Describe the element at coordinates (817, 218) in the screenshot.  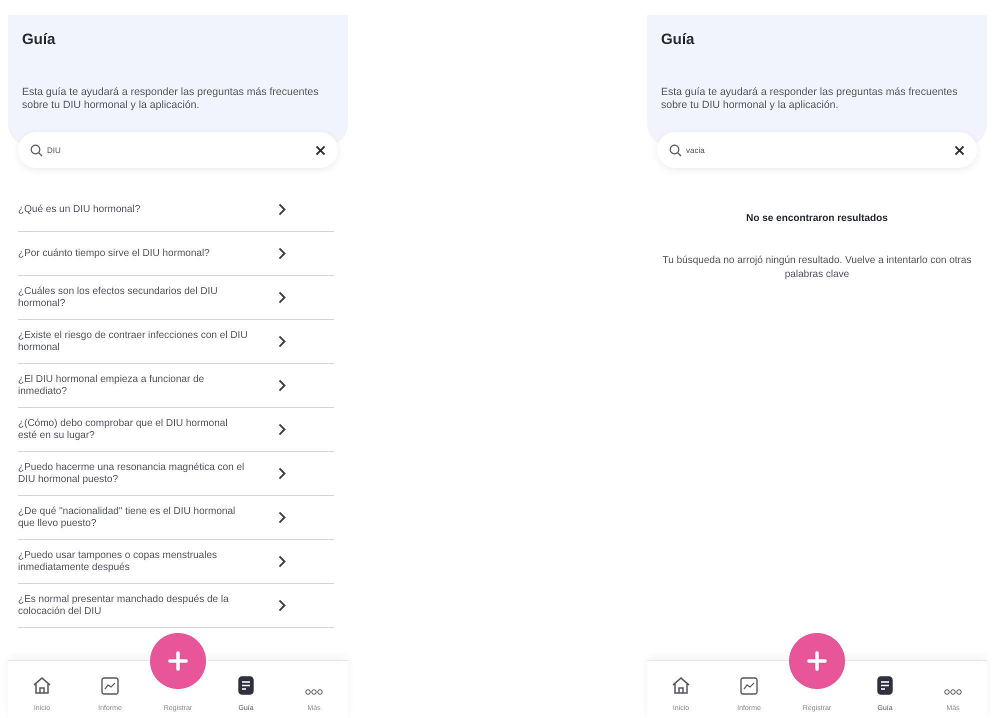
I see `empty-heading: No se encontraron resultados` at that location.